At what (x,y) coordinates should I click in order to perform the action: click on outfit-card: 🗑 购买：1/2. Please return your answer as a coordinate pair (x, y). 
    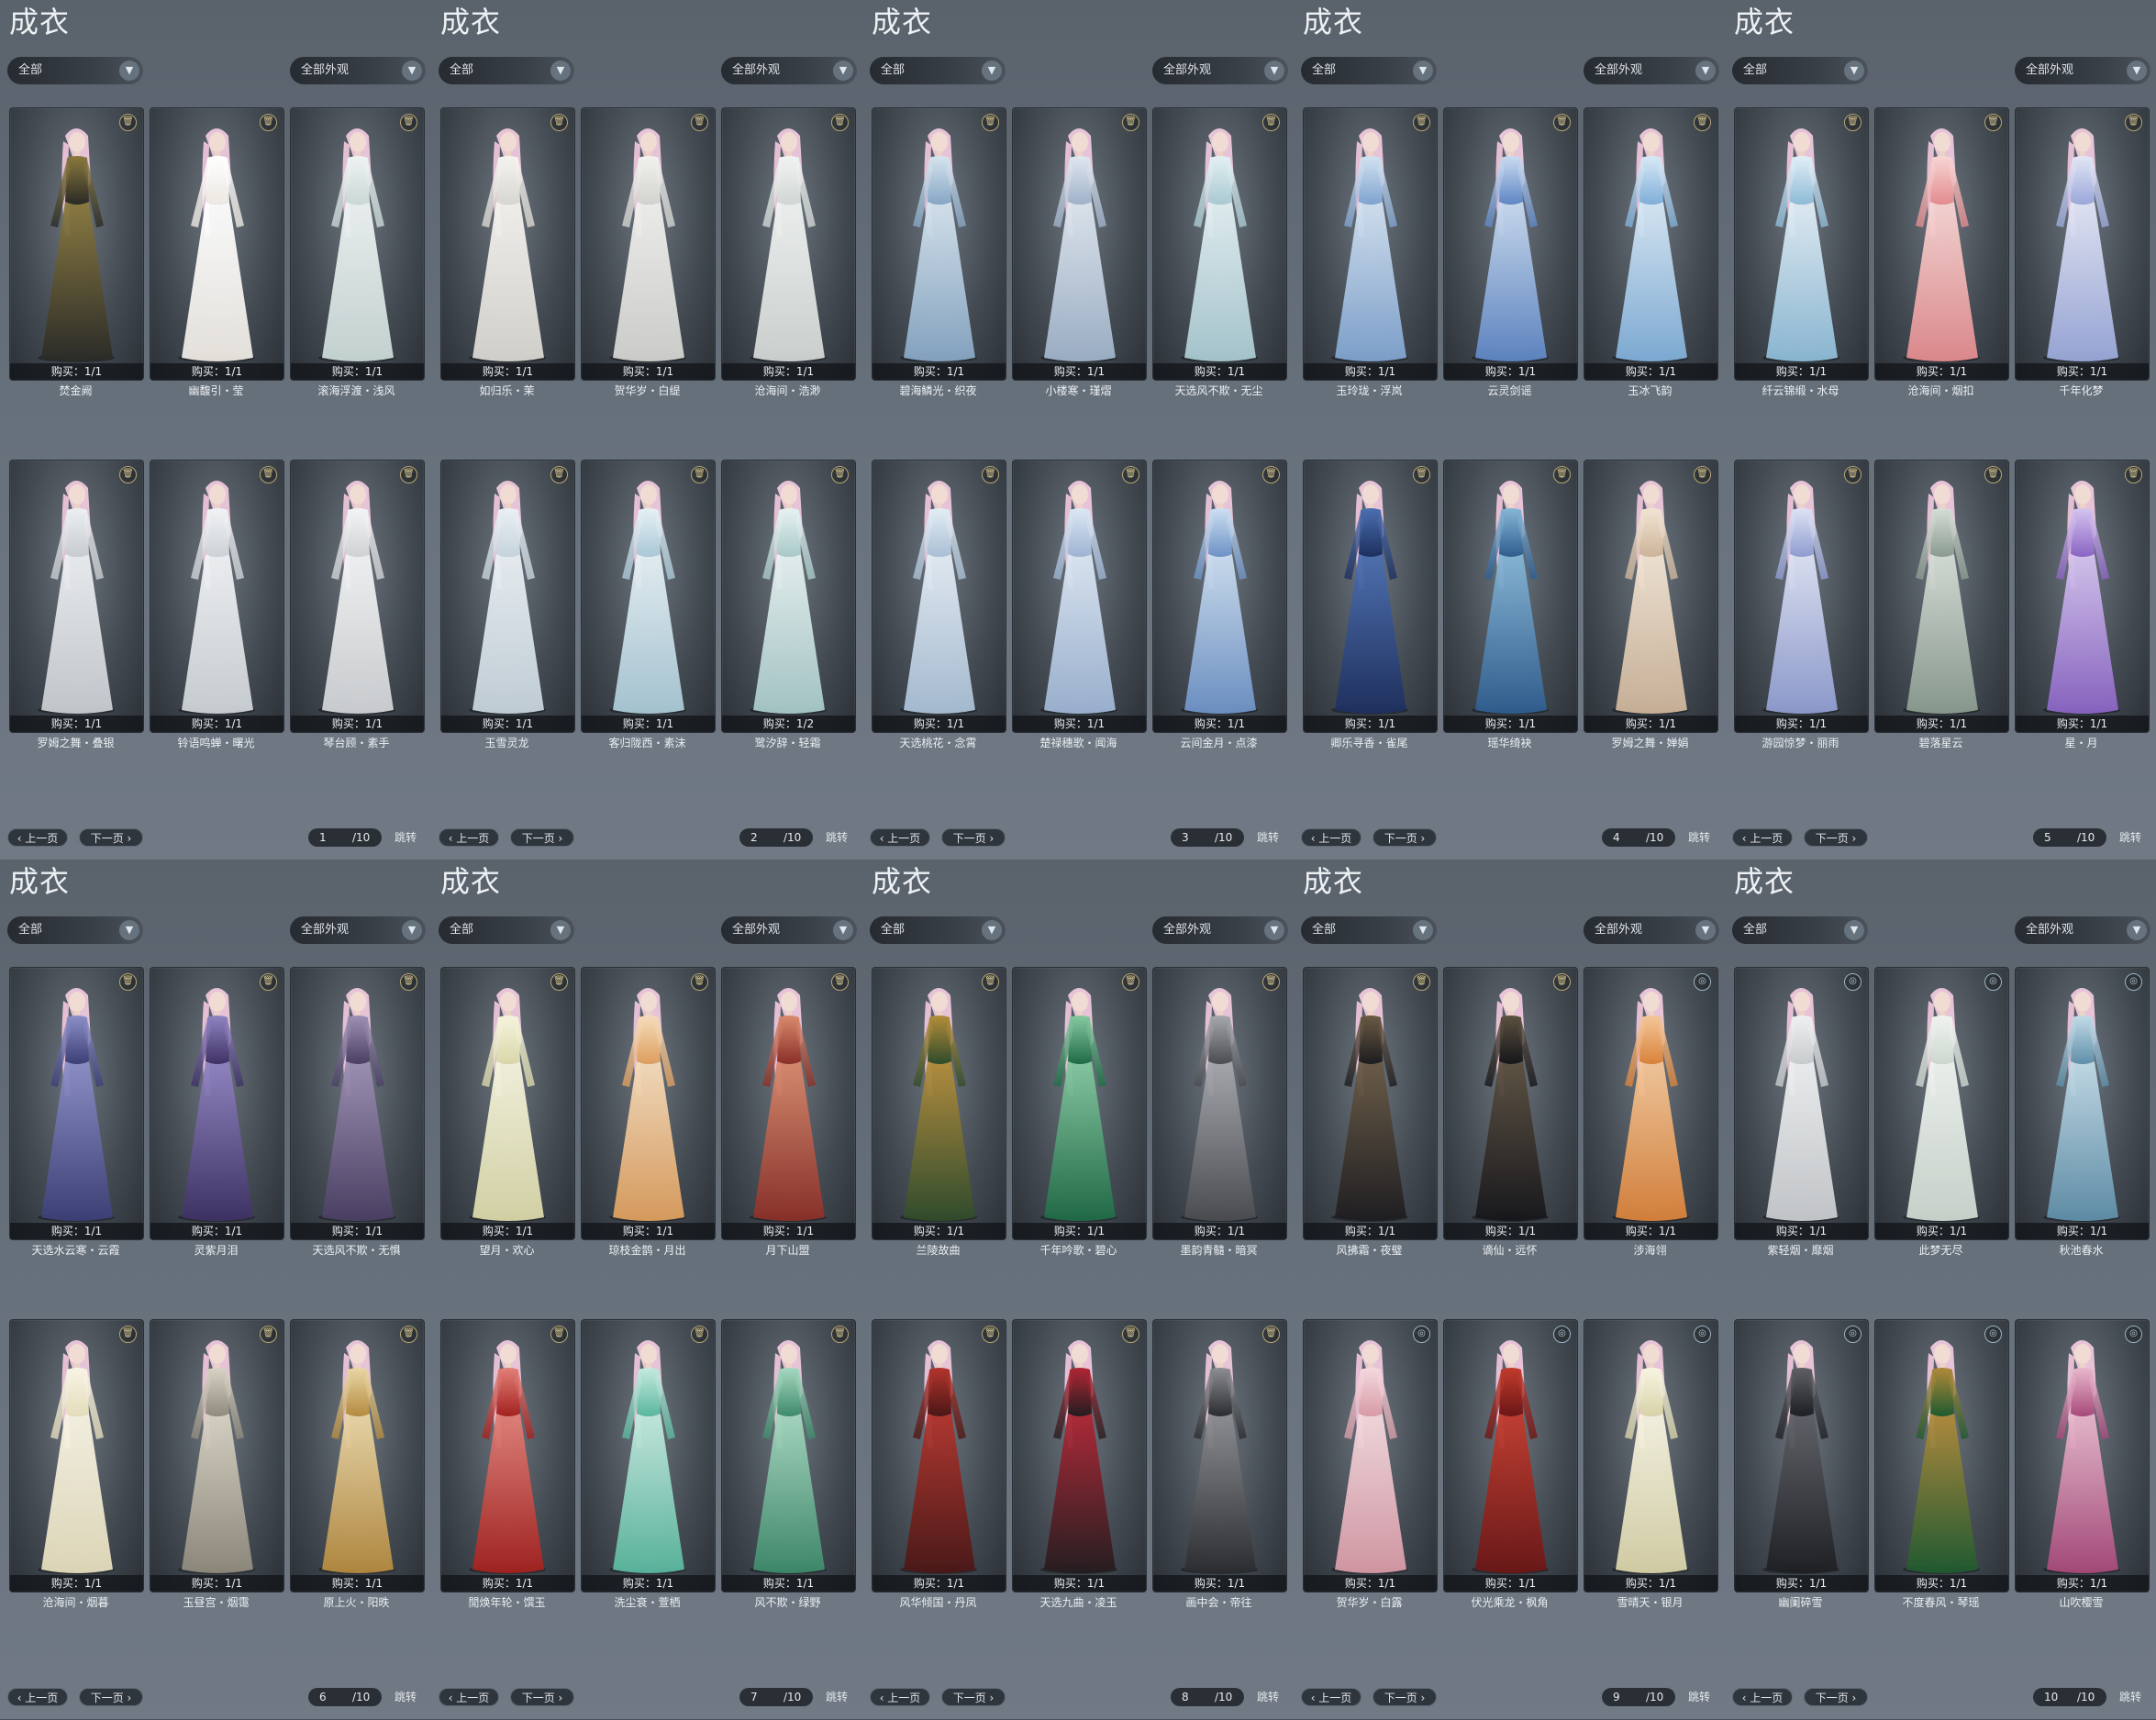
    Looking at the image, I should click on (788, 596).